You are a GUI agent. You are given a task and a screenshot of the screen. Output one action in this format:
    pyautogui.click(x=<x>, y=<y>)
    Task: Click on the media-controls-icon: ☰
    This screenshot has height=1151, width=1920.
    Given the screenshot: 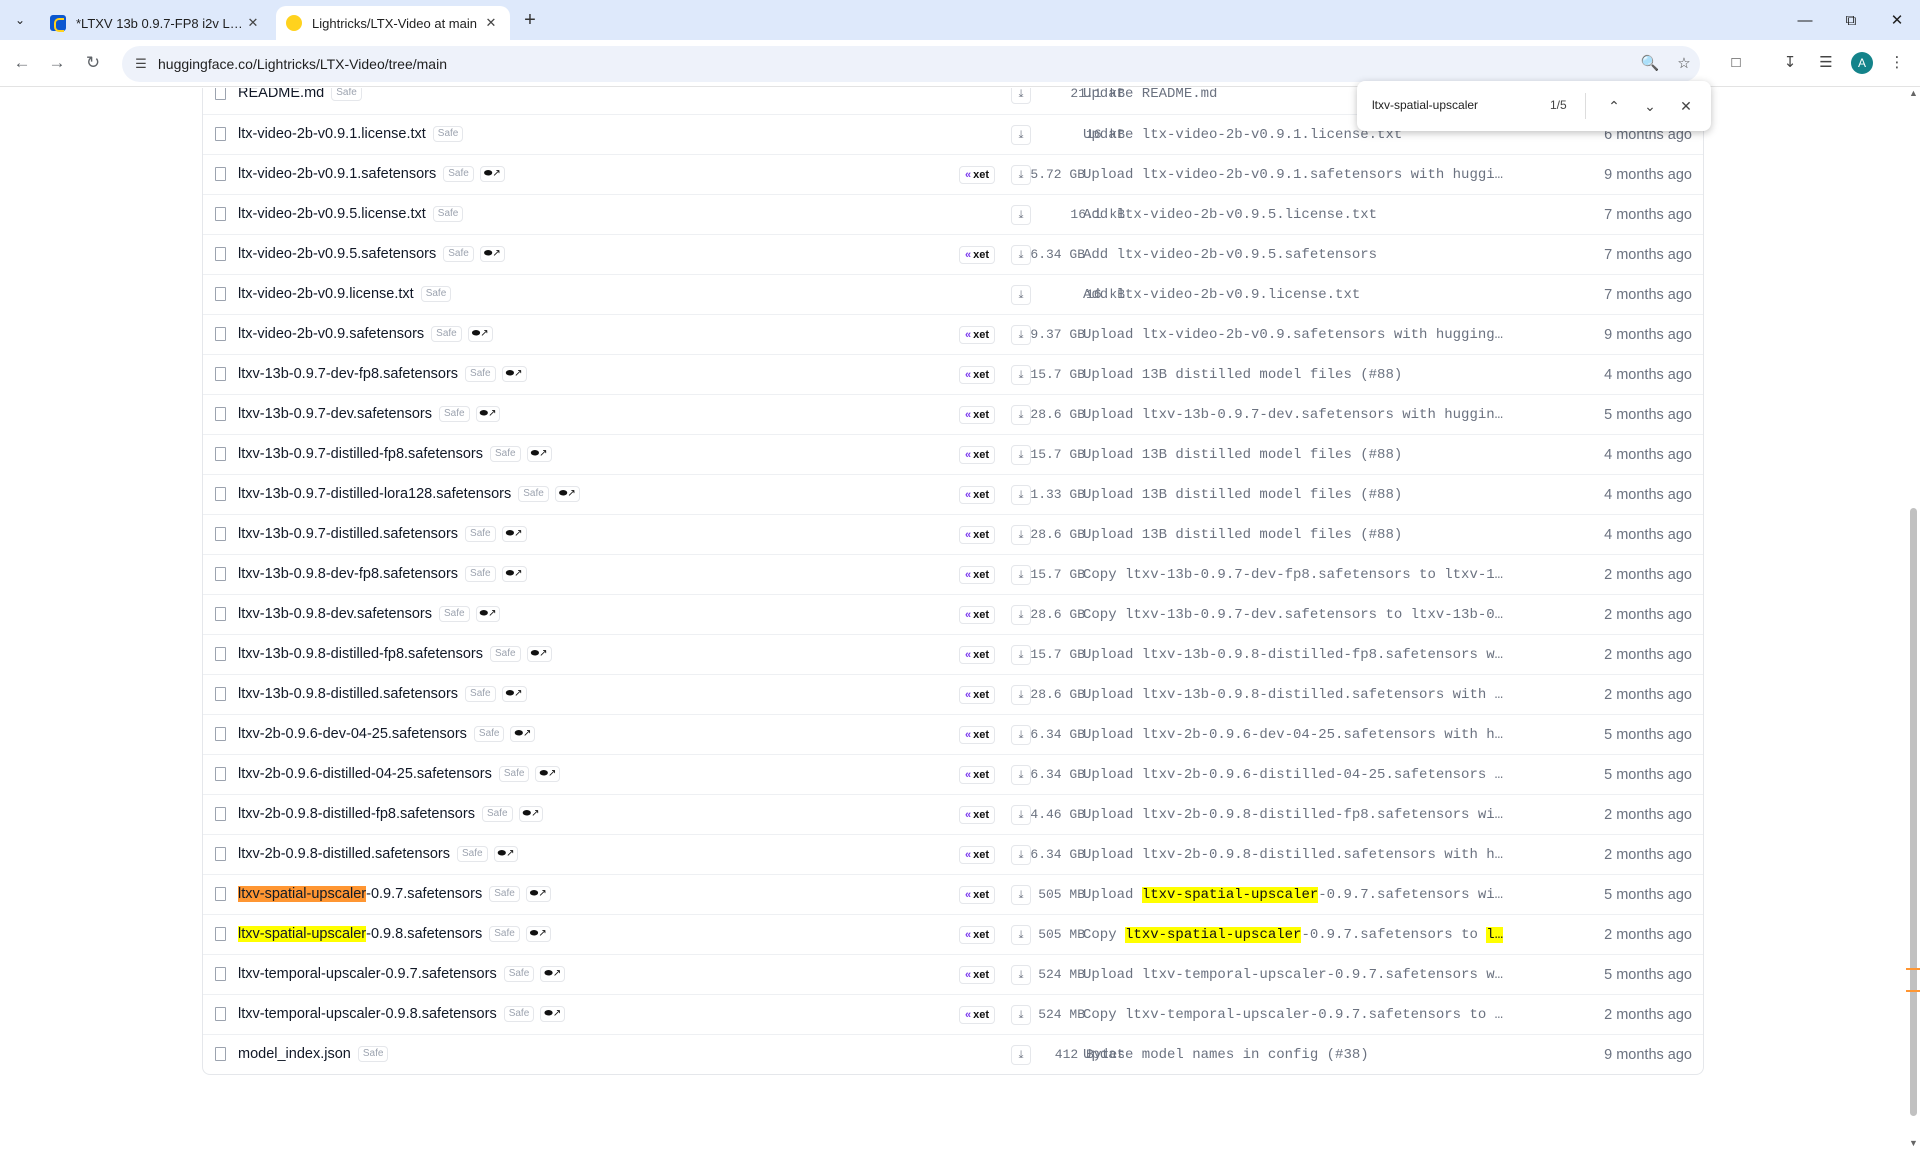 What is the action you would take?
    pyautogui.click(x=1826, y=63)
    